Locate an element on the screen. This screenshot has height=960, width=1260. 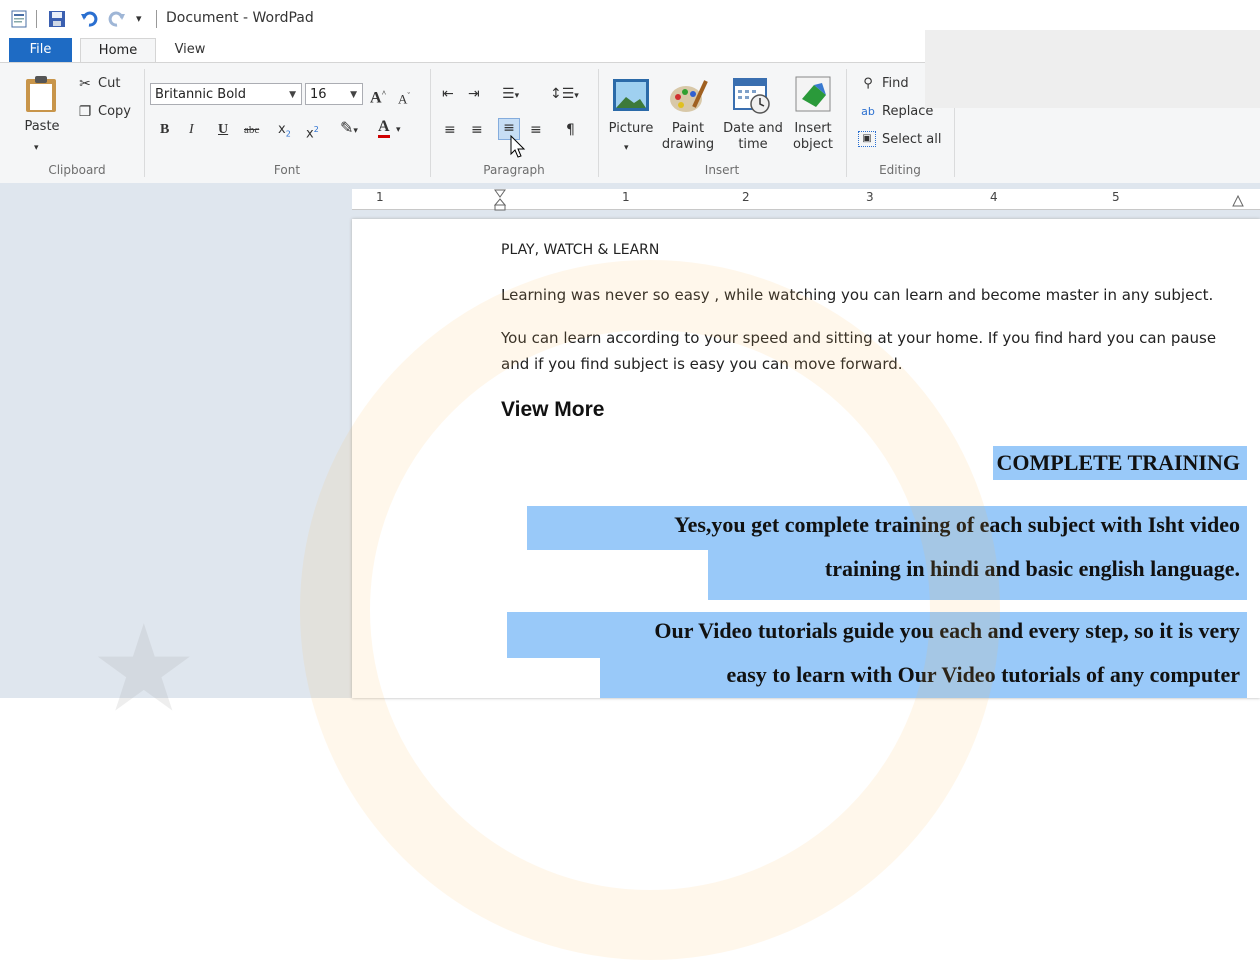
date-time-label-2: time is located at coordinates (753, 144).